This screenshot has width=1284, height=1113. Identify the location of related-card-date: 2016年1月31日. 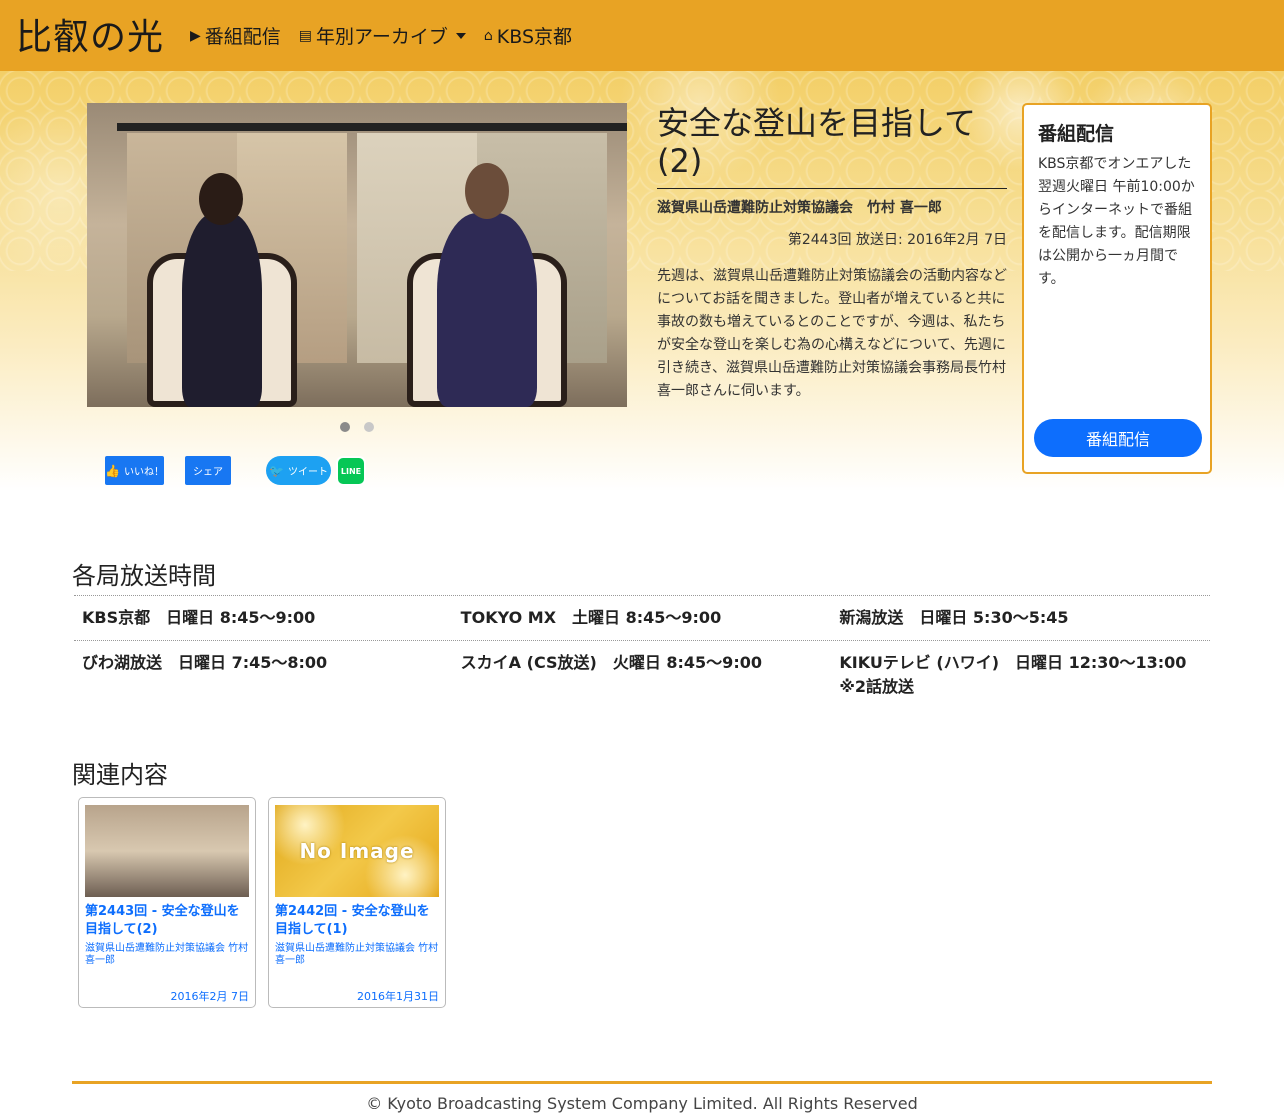
(398, 996).